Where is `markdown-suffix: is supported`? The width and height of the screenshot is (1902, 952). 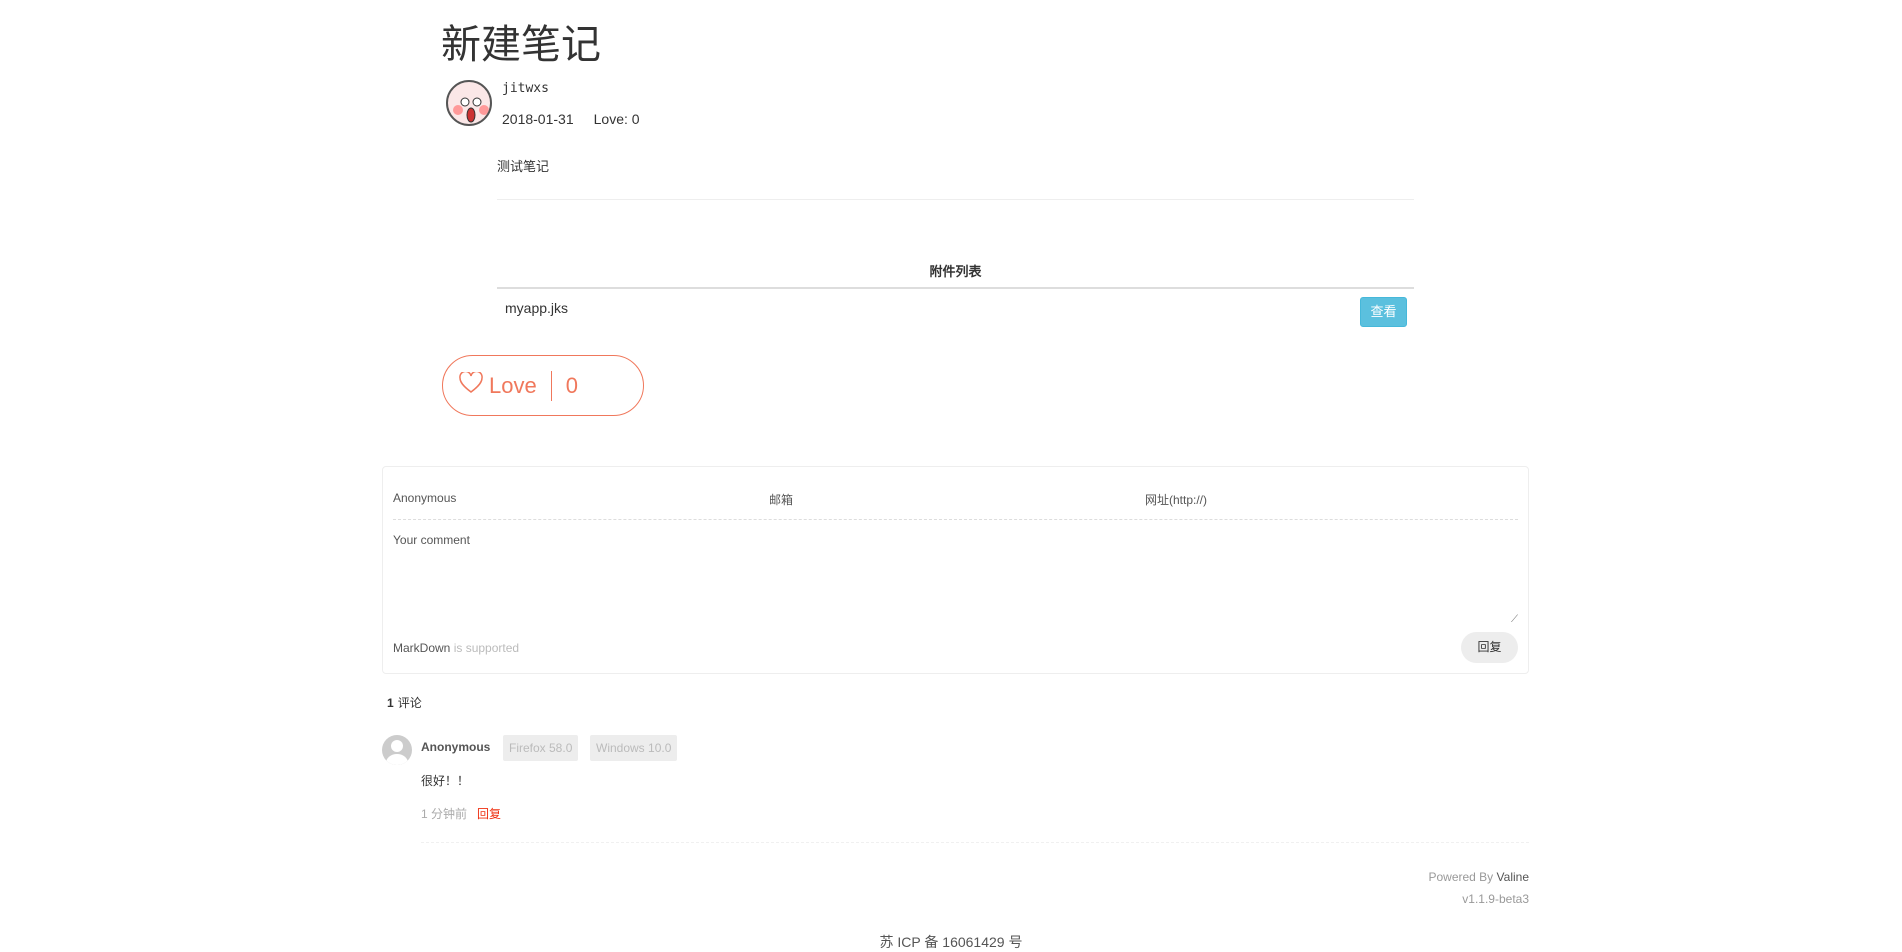 markdown-suffix: is supported is located at coordinates (485, 648).